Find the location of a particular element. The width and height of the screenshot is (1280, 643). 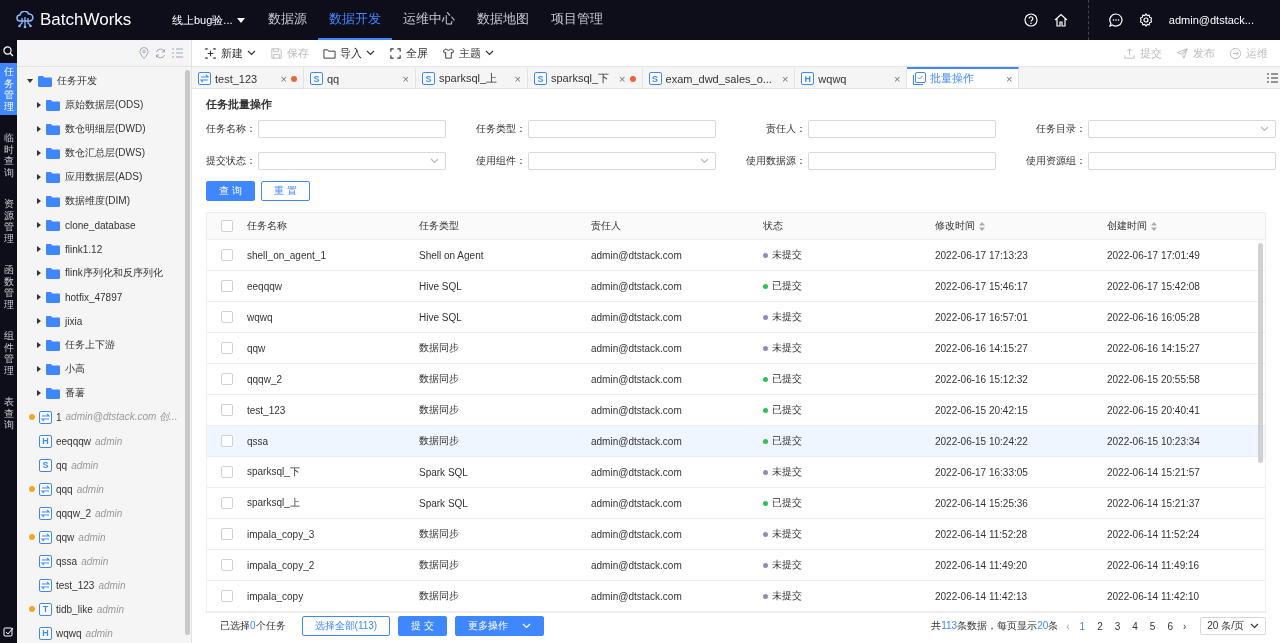

table-row: qssa 数据同步 admin@dtstack.com 已提交 2022-06-15 10:24:22 2022-06-15 10:23:34 is located at coordinates (736, 441).